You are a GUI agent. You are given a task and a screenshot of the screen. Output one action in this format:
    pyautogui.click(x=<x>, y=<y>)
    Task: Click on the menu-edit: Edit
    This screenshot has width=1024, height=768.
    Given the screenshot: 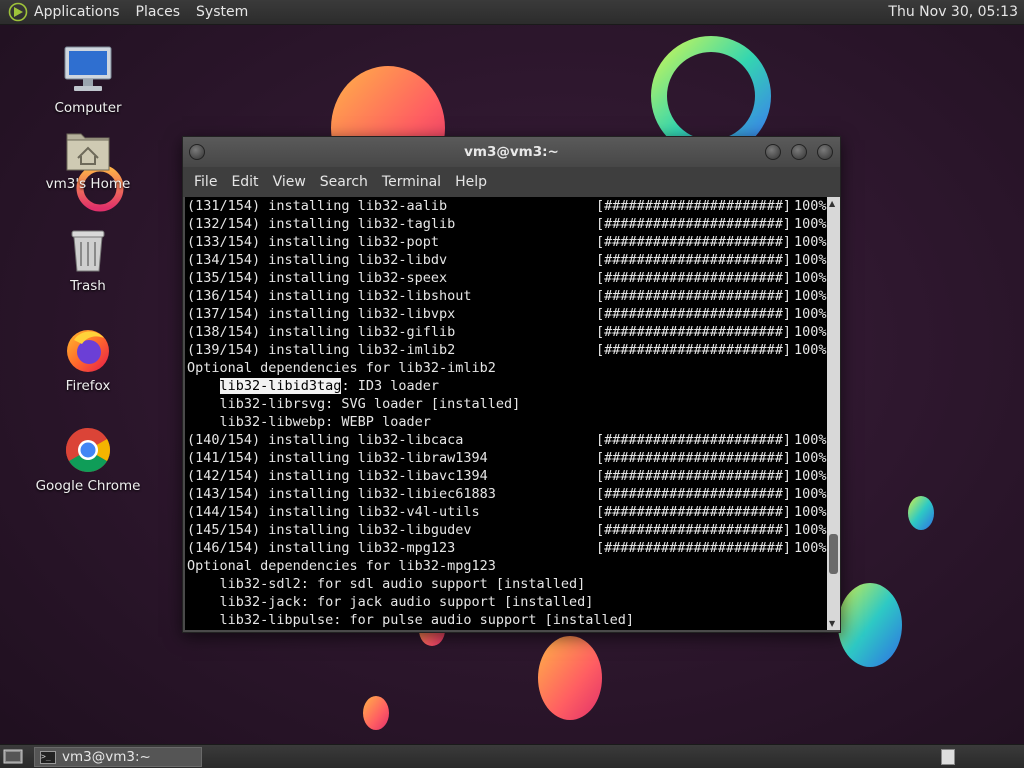 What is the action you would take?
    pyautogui.click(x=244, y=182)
    